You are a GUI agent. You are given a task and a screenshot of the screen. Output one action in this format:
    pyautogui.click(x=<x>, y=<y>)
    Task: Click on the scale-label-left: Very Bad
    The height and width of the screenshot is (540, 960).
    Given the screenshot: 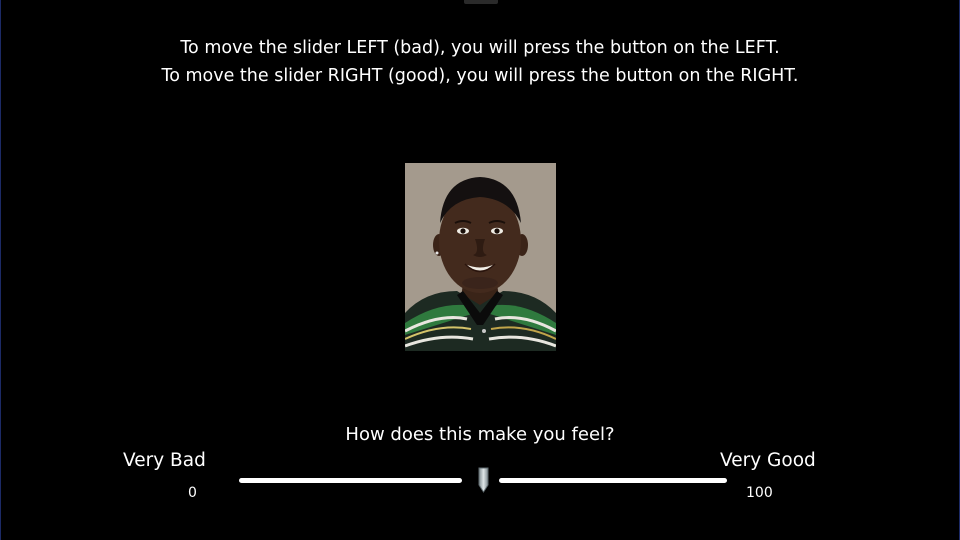 What is the action you would take?
    pyautogui.click(x=164, y=460)
    